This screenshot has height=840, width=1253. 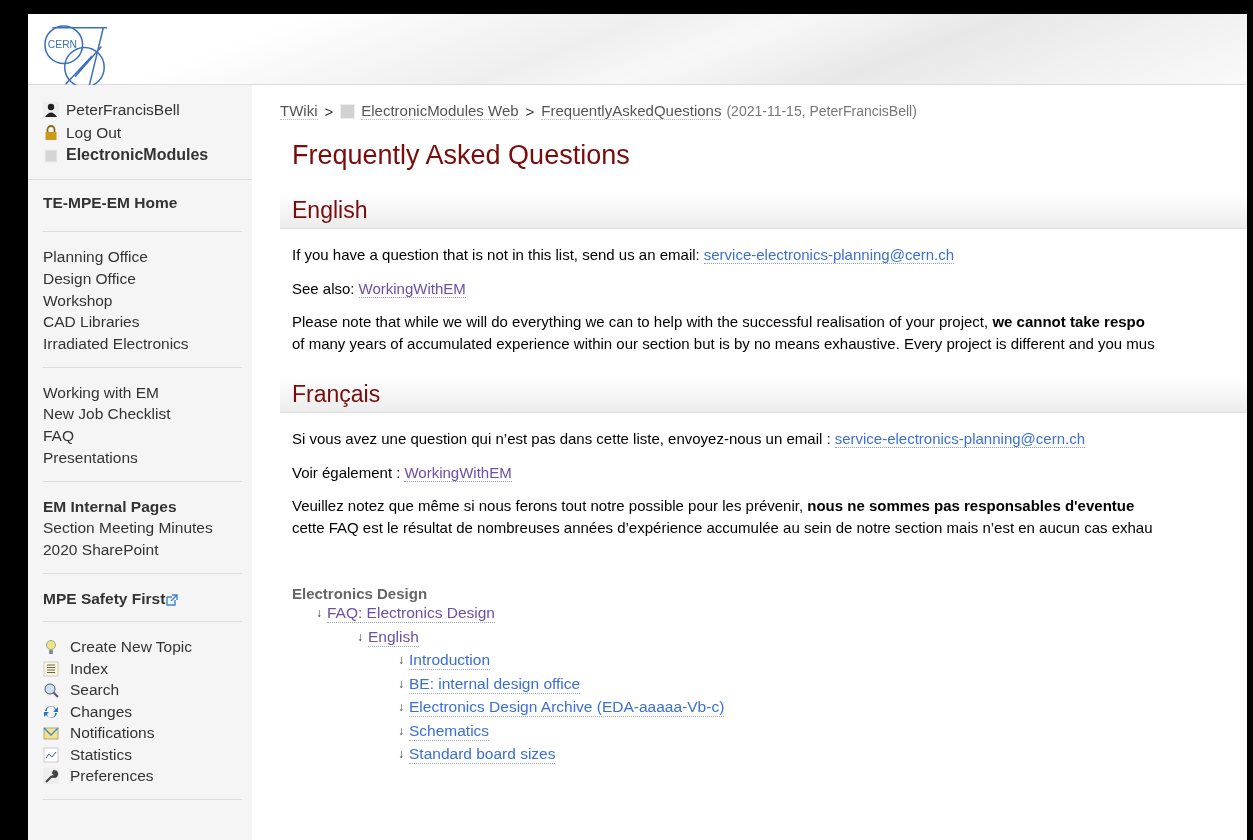 I want to click on external-link-icon, so click(x=172, y=600).